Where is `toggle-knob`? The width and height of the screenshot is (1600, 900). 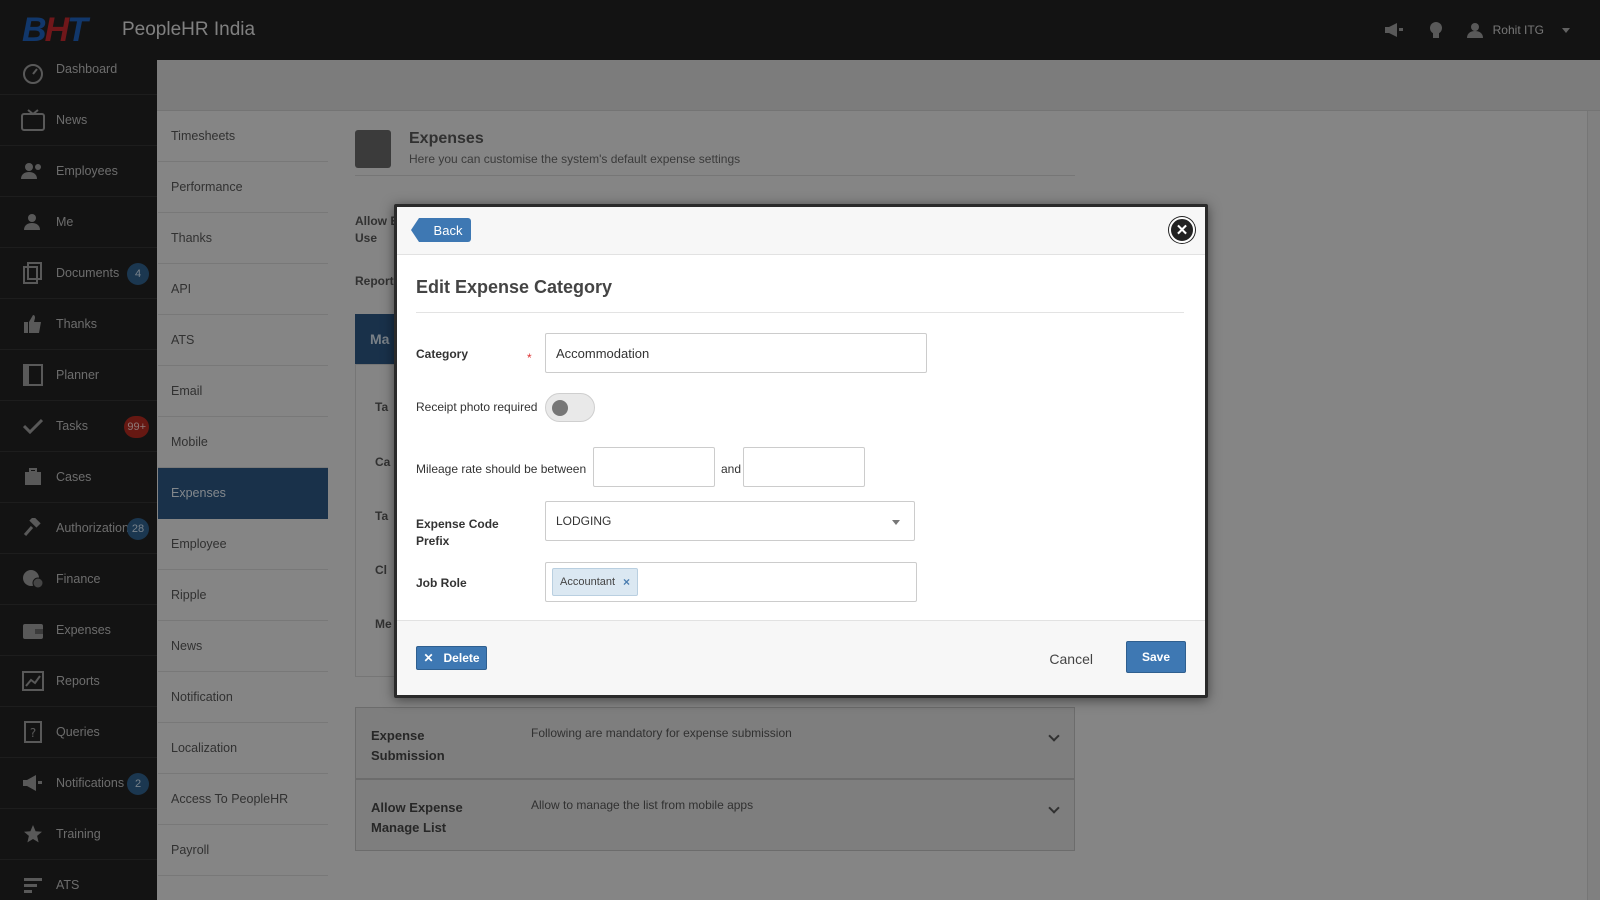 toggle-knob is located at coordinates (560, 408).